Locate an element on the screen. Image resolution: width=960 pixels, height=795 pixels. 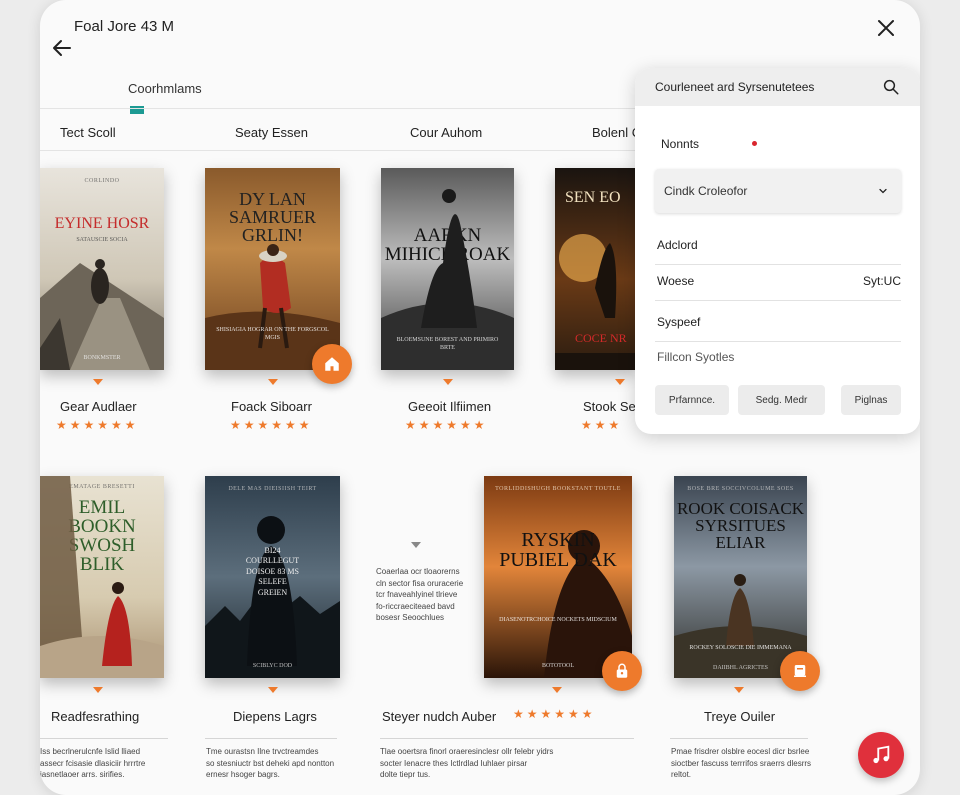
description-line: Pmae frisdrer olsblre eocesl dicr bsrlee is located at coordinates (740, 751).